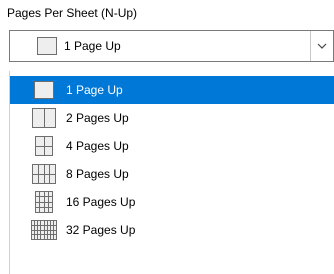 The image size is (334, 274). I want to click on 2-up-page-icon, so click(44, 118).